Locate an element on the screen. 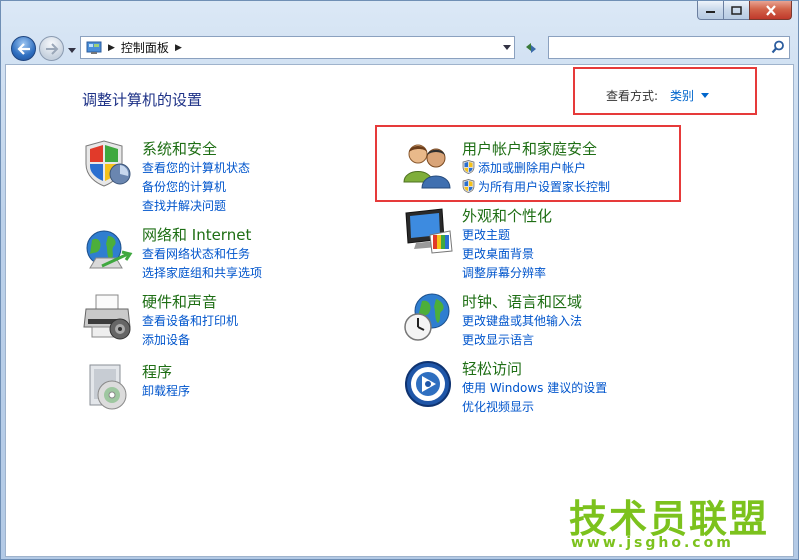 The height and width of the screenshot is (560, 799). address-bar: ▶ 控制面板 ▶ is located at coordinates (297, 47).